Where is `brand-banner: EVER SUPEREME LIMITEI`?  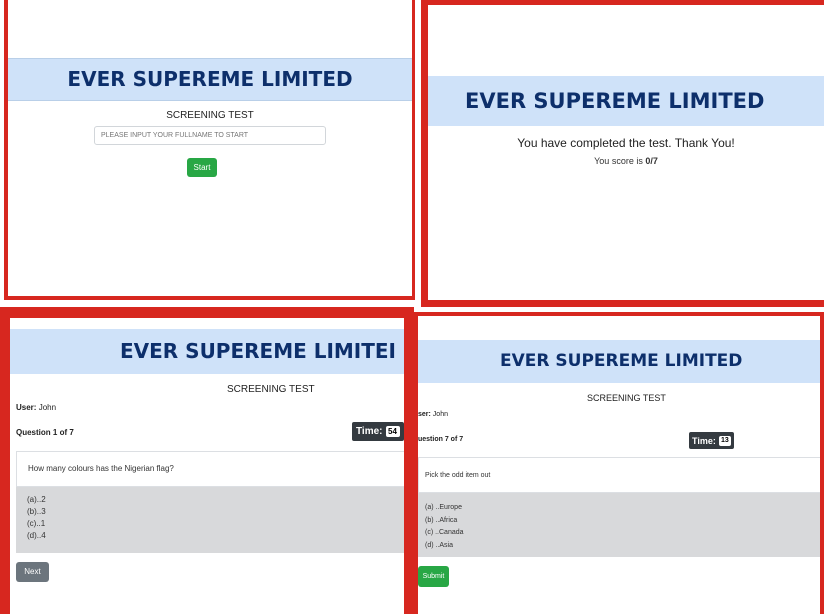 brand-banner: EVER SUPEREME LIMITEI is located at coordinates (207, 351).